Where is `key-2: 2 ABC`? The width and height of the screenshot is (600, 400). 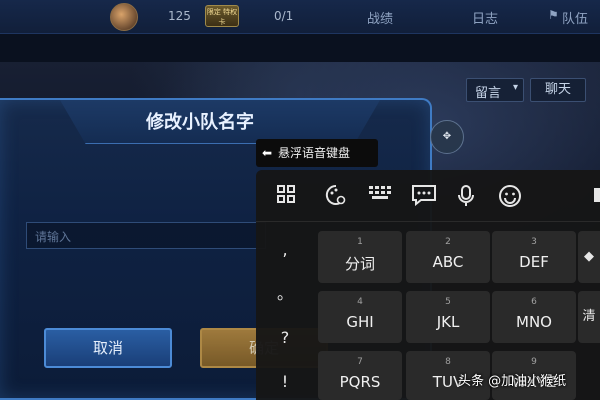
key-2: 2 ABC is located at coordinates (448, 257).